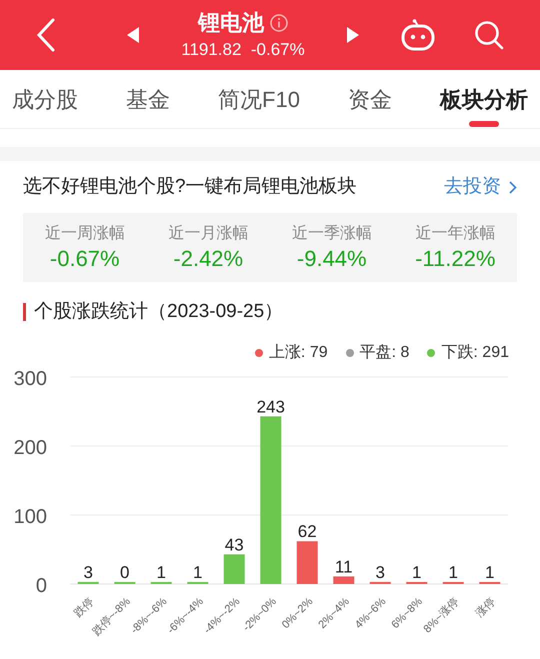 The width and height of the screenshot is (540, 659). What do you see at coordinates (41, 586) in the screenshot?
I see `y-tick-label: 0` at bounding box center [41, 586].